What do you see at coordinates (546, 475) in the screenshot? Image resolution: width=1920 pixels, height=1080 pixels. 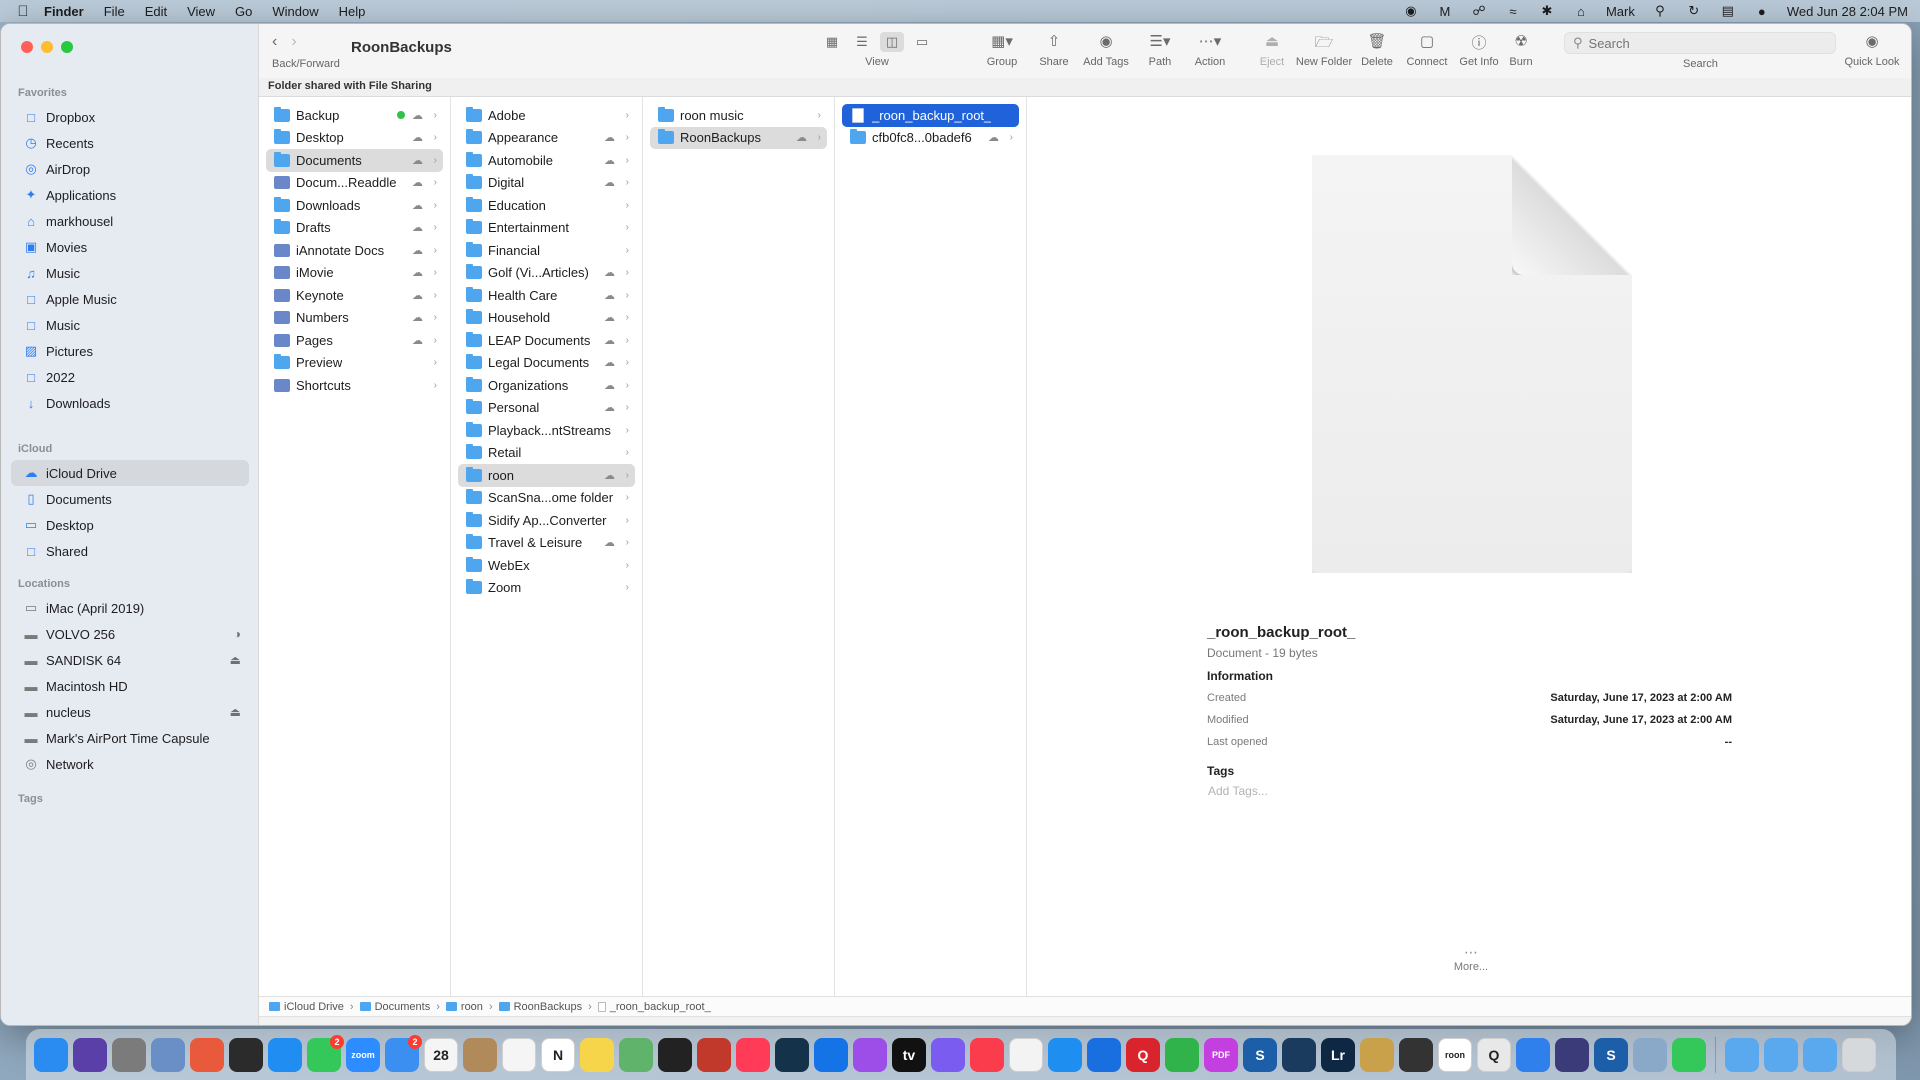 I see `folder-item: roon ☁ ›` at bounding box center [546, 475].